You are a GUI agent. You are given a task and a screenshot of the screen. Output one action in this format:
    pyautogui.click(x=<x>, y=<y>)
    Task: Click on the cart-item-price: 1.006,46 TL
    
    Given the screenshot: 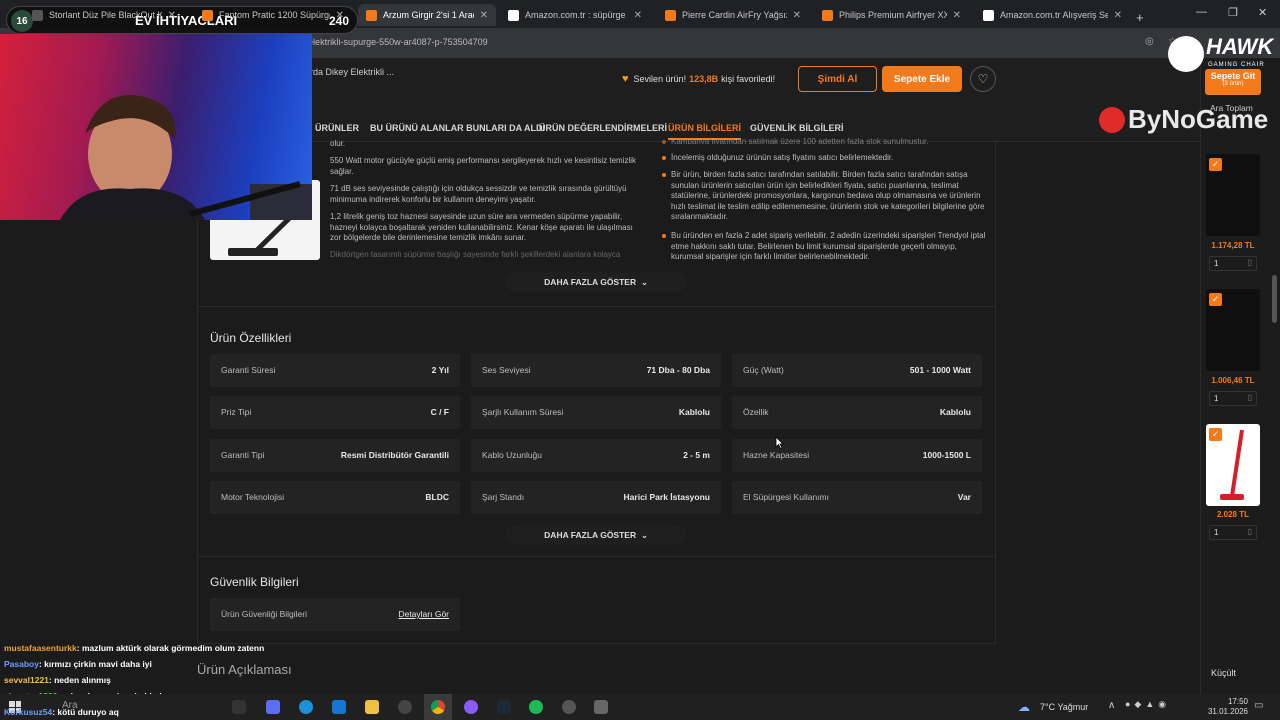 What is the action you would take?
    pyautogui.click(x=1233, y=380)
    